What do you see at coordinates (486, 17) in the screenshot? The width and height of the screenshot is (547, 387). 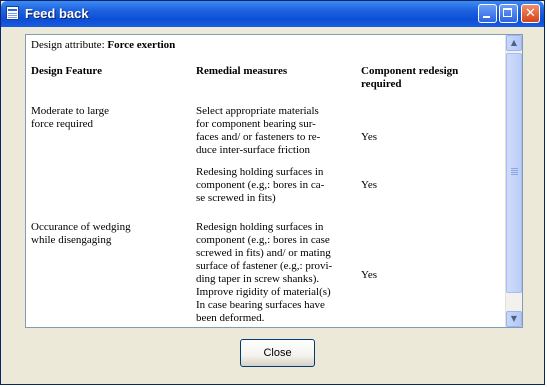 I see `minimize-icon` at bounding box center [486, 17].